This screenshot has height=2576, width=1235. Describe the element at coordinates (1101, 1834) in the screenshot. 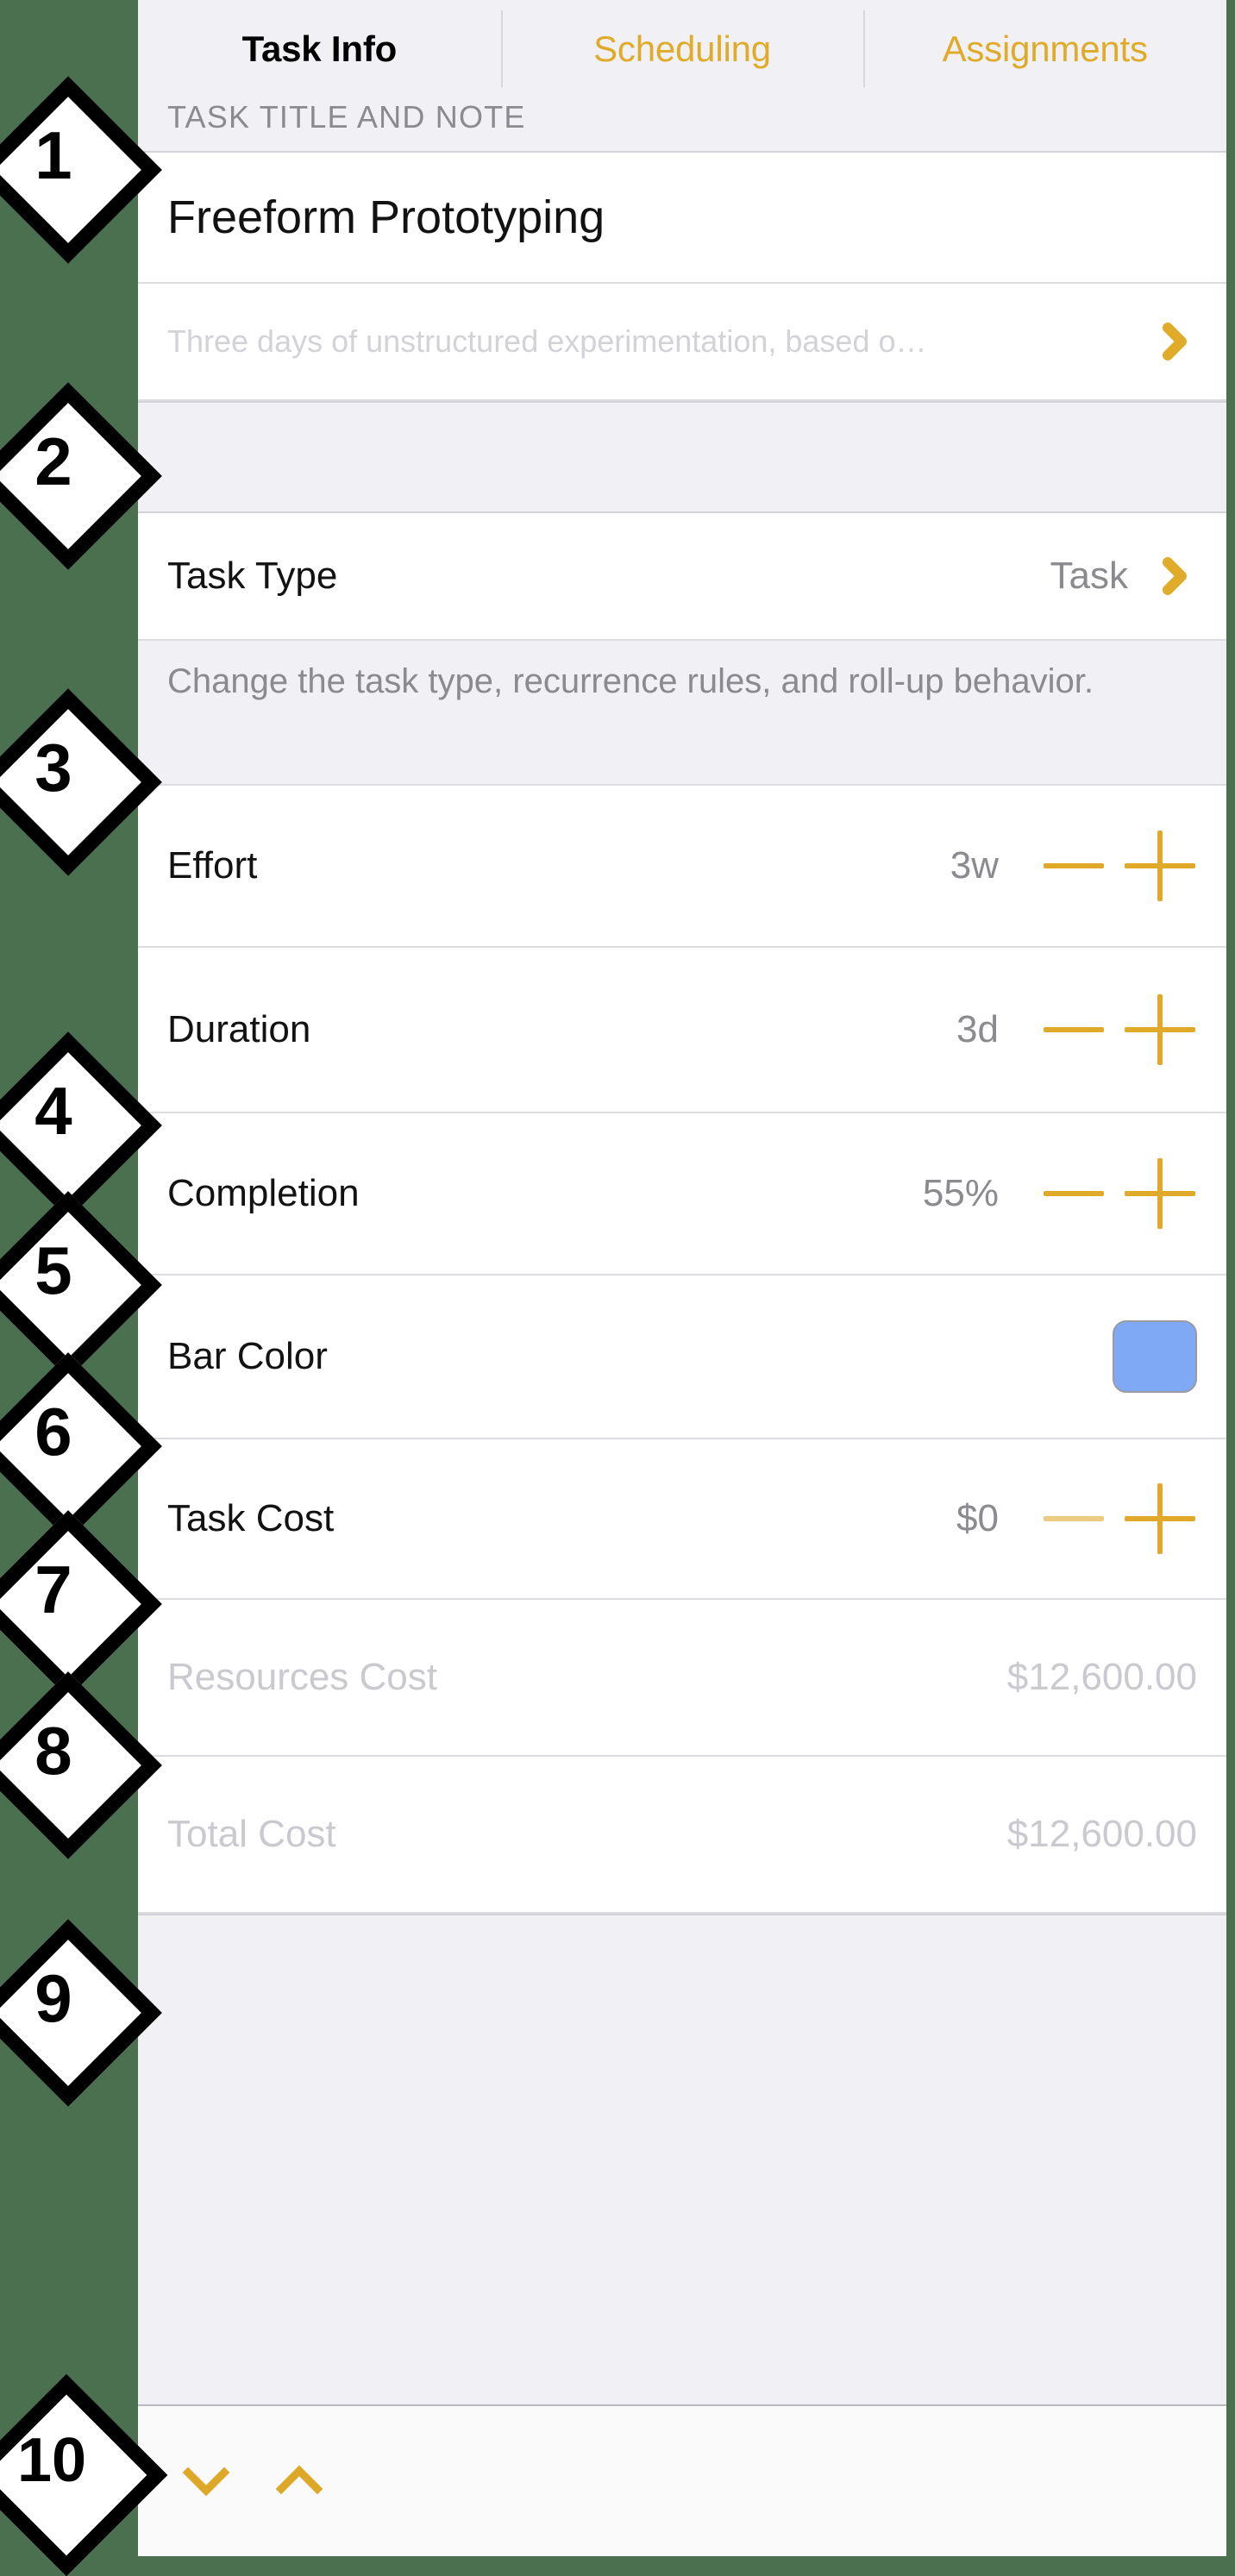

I see `total-cost-value: $12,600.00` at that location.